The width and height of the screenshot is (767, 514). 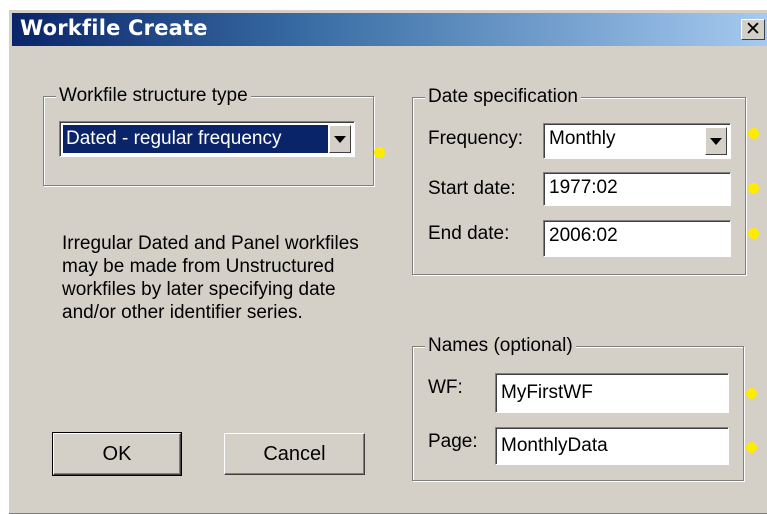 I want to click on ok-button-label: OK, so click(x=117, y=453).